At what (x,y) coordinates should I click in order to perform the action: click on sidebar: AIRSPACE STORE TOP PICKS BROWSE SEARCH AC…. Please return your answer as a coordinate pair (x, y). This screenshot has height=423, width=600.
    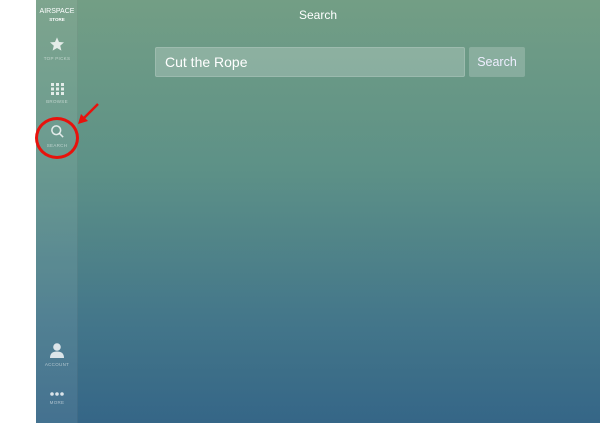
    Looking at the image, I should click on (57, 211).